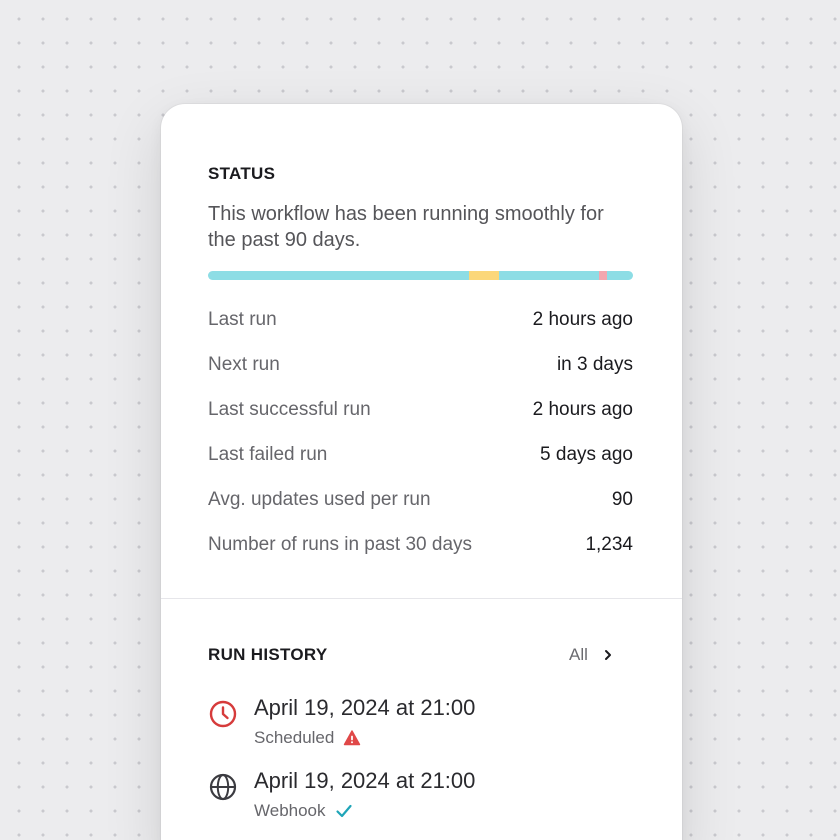 The width and height of the screenshot is (840, 840). Describe the element at coordinates (319, 499) in the screenshot. I see `status-row-label: Avg. updates used per run` at that location.